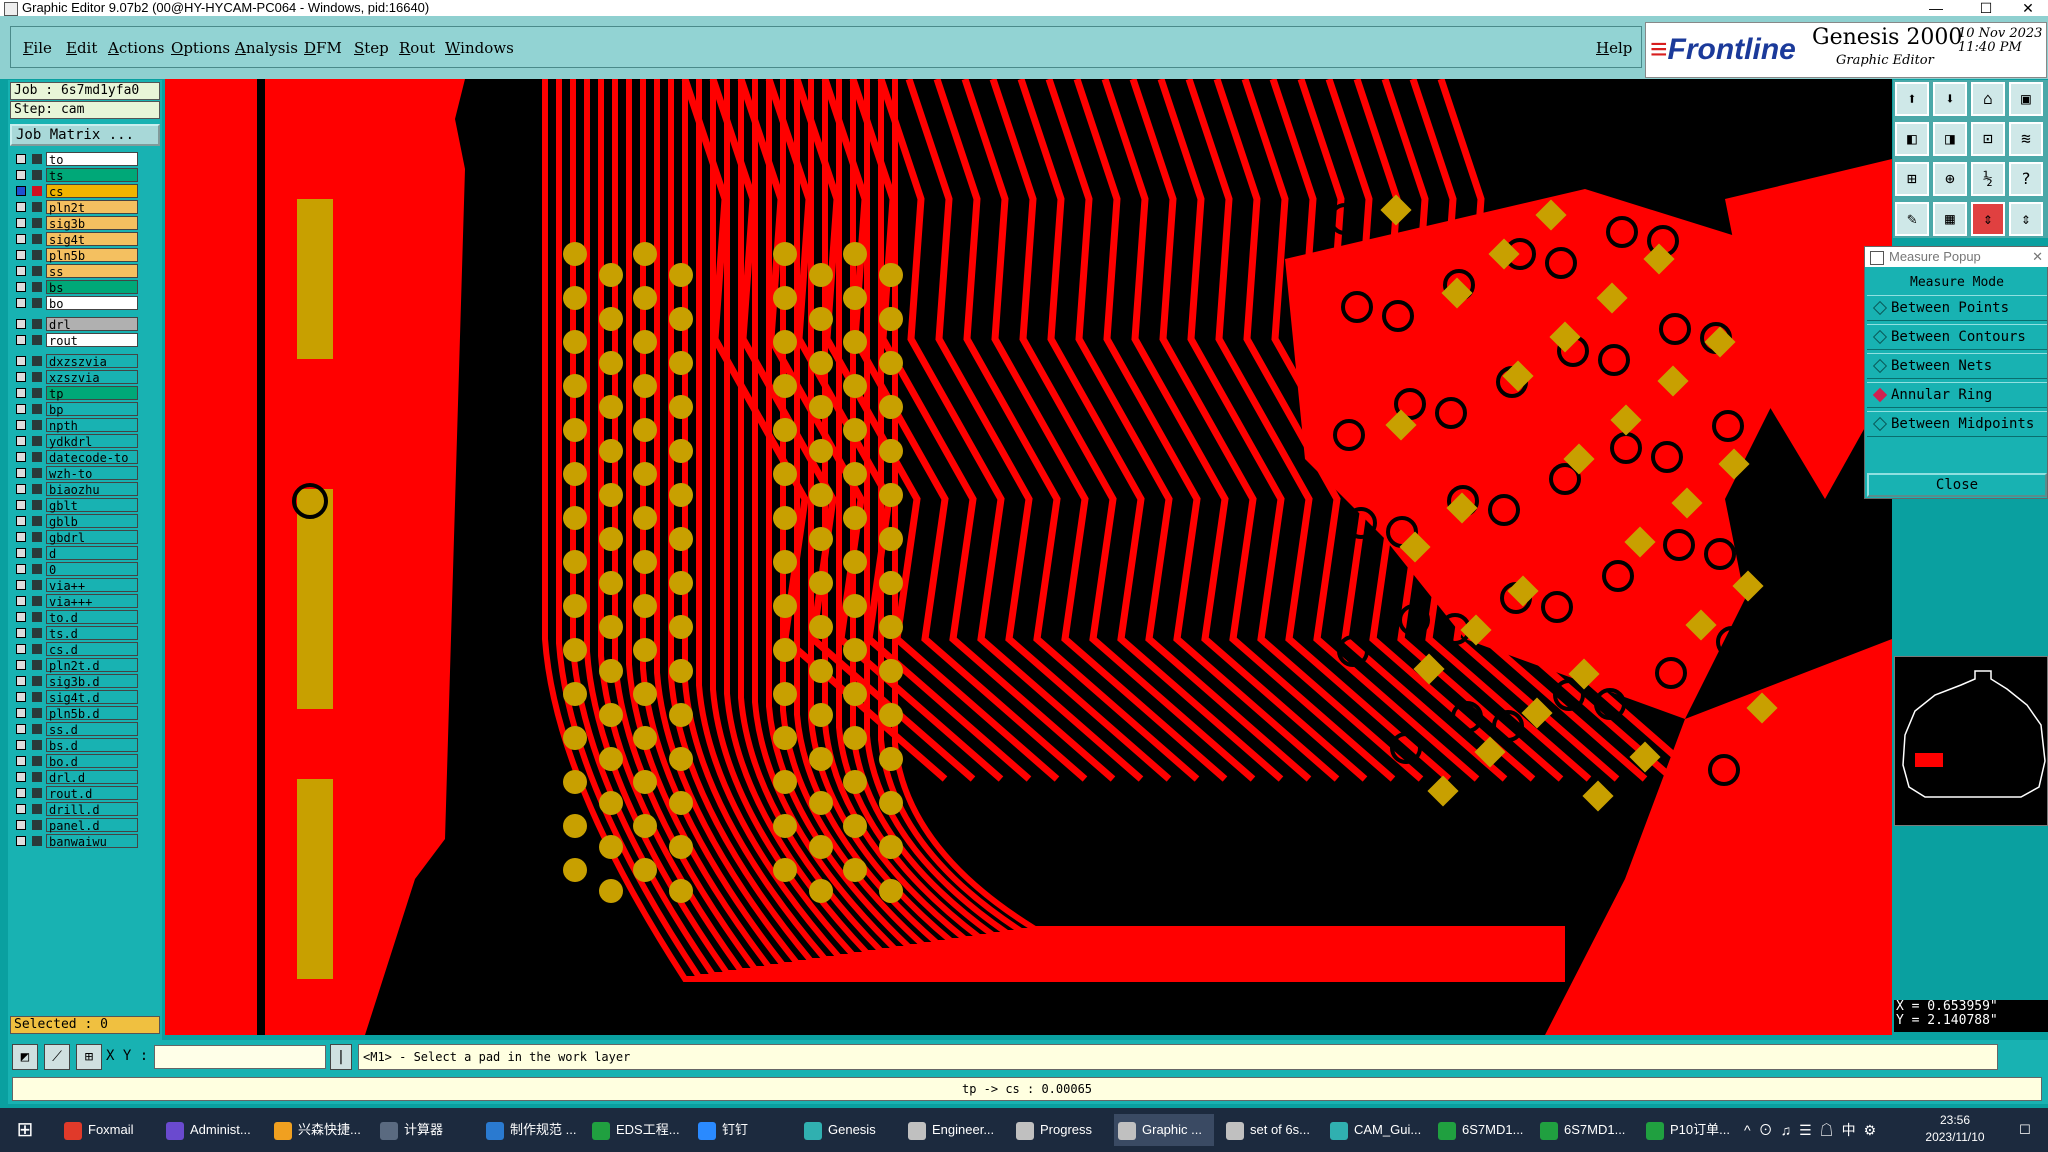 This screenshot has height=1152, width=2048. I want to click on layer-row-via+++: via+++, so click(76, 601).